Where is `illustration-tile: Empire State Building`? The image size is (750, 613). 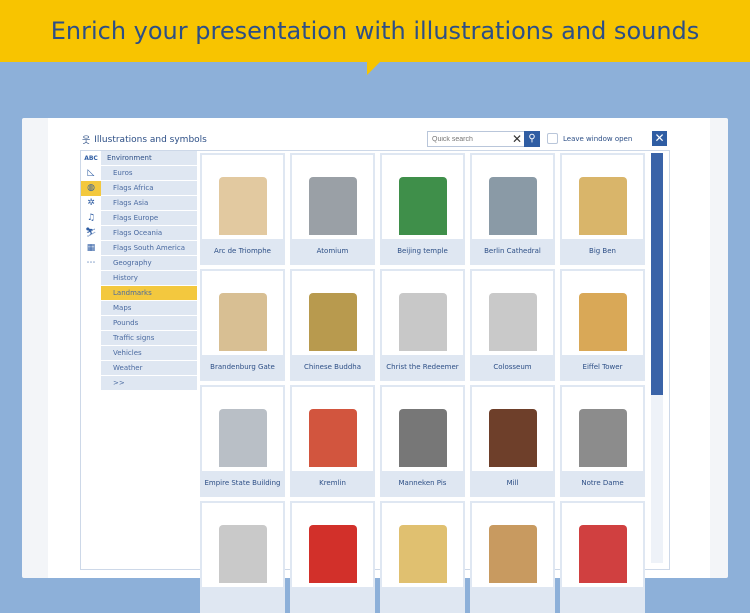 illustration-tile: Empire State Building is located at coordinates (242, 441).